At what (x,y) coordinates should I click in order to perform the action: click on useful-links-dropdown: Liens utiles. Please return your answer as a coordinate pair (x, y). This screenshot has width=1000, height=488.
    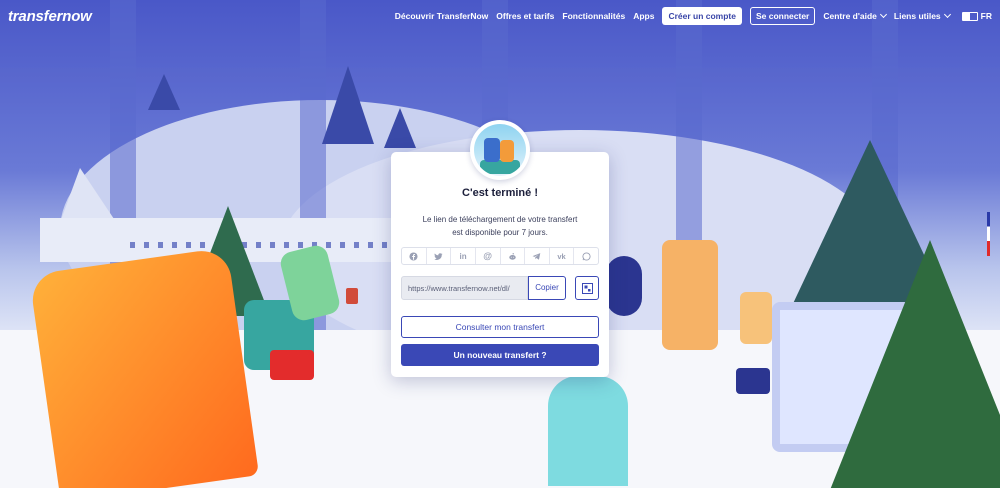
    Looking at the image, I should click on (922, 15).